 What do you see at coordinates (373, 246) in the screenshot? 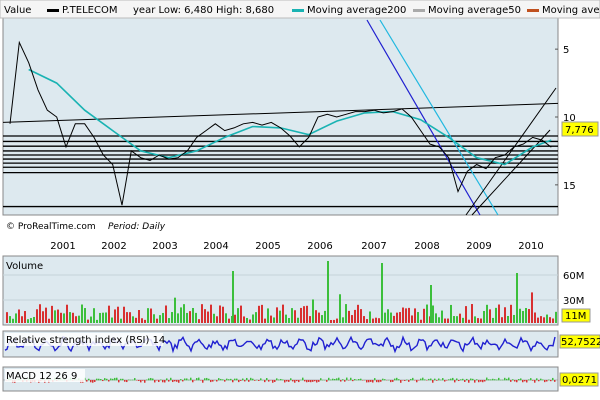
I see `year-tick: 2007` at bounding box center [373, 246].